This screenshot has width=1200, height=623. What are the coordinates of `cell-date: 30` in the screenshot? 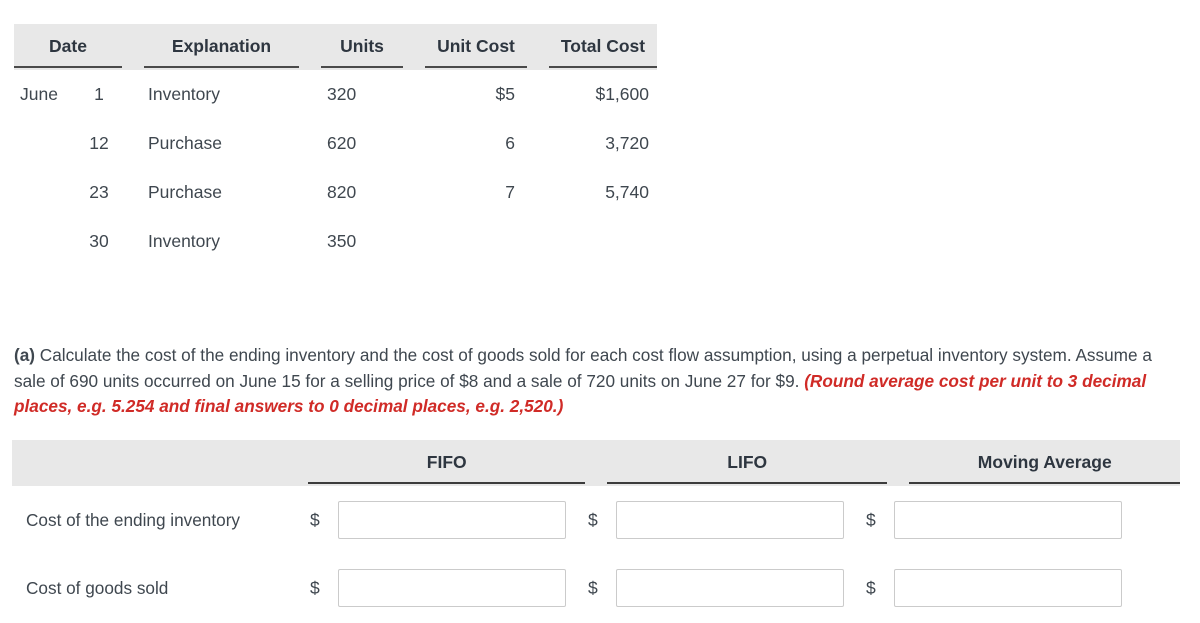 It's located at (68, 241).